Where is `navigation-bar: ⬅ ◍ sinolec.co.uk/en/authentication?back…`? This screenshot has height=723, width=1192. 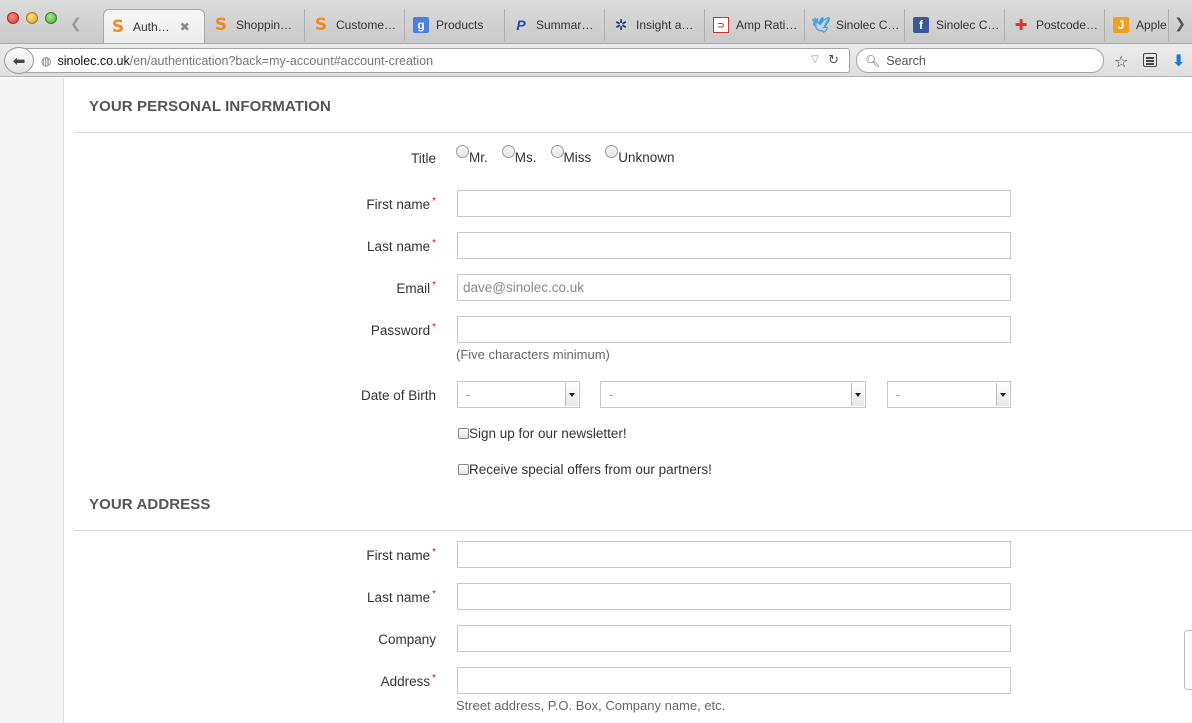 navigation-bar: ⬅ ◍ sinolec.co.uk/en/authentication?back… is located at coordinates (596, 60).